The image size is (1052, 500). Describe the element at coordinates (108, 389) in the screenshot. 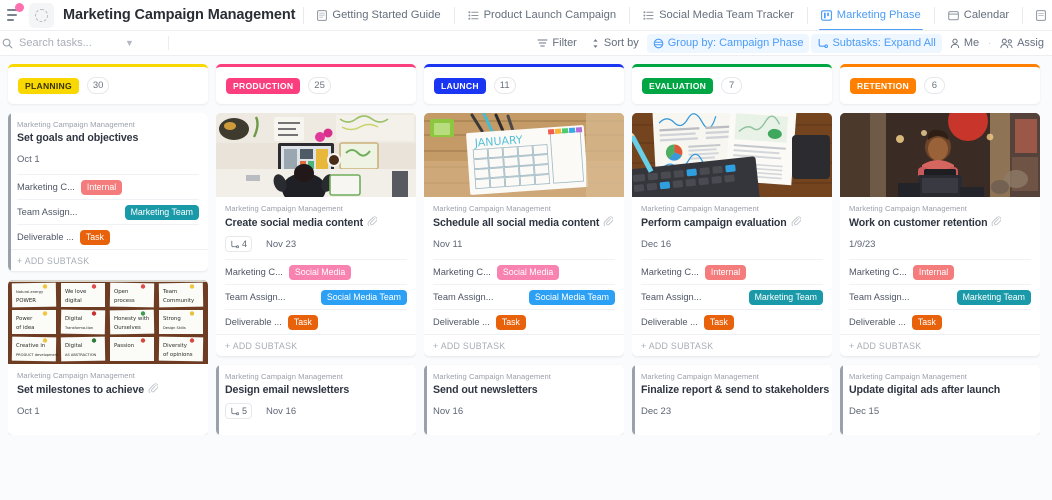

I see `card-title-row: Set milestones to achieve` at that location.